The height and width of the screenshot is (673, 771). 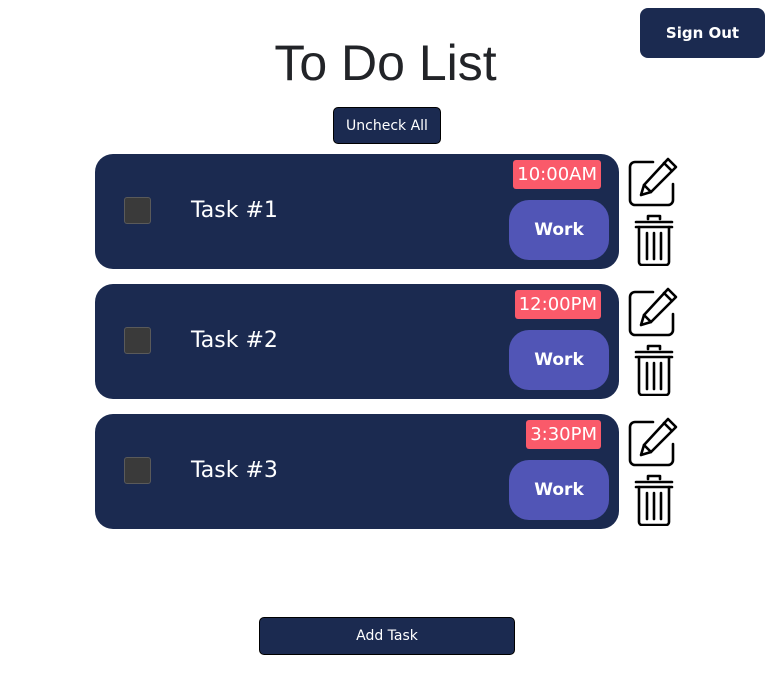 What do you see at coordinates (387, 125) in the screenshot?
I see `uncheck-all-button: Uncheck All` at bounding box center [387, 125].